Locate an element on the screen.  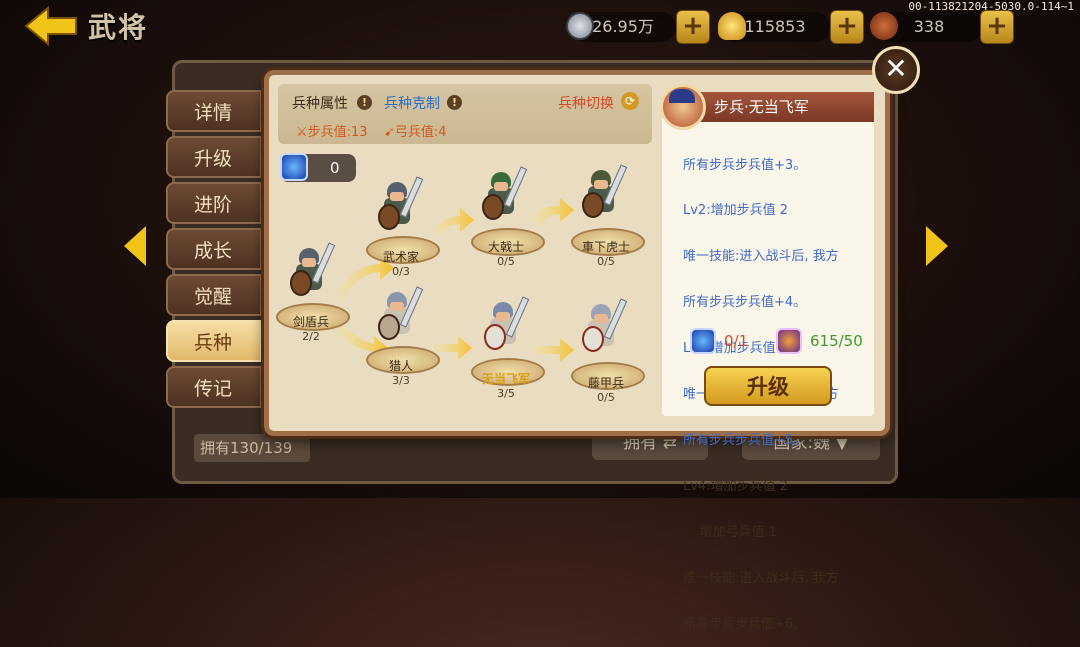
tab-label: 传记 is located at coordinates (213, 389).